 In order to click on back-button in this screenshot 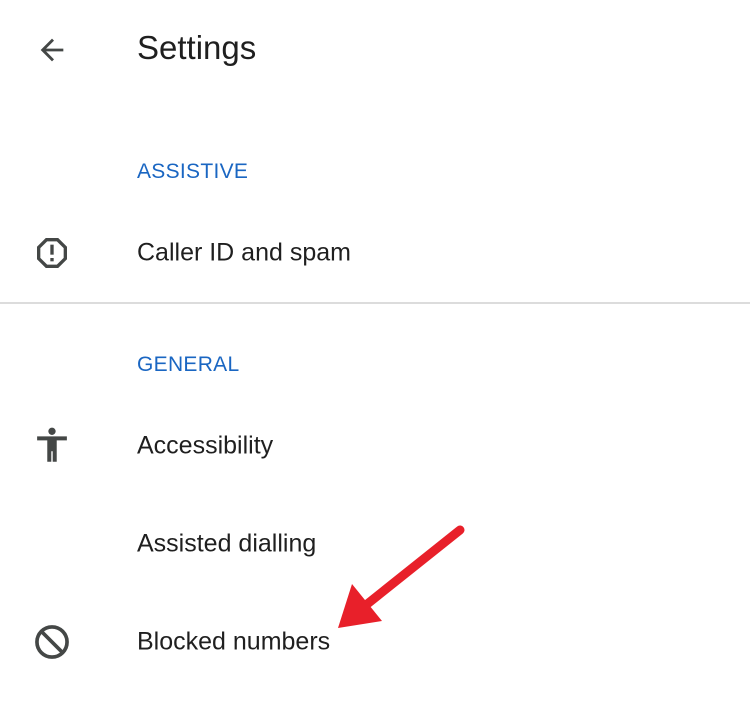, I will do `click(52, 50)`.